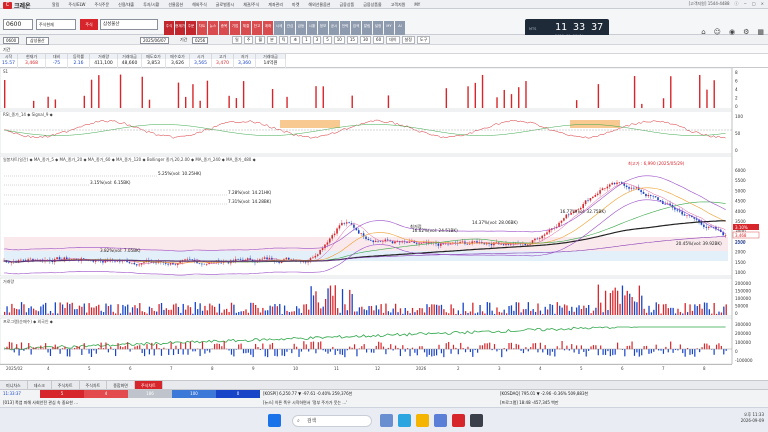  What do you see at coordinates (417, 5) in the screenshot?
I see `menu-item: MY` at bounding box center [417, 5].